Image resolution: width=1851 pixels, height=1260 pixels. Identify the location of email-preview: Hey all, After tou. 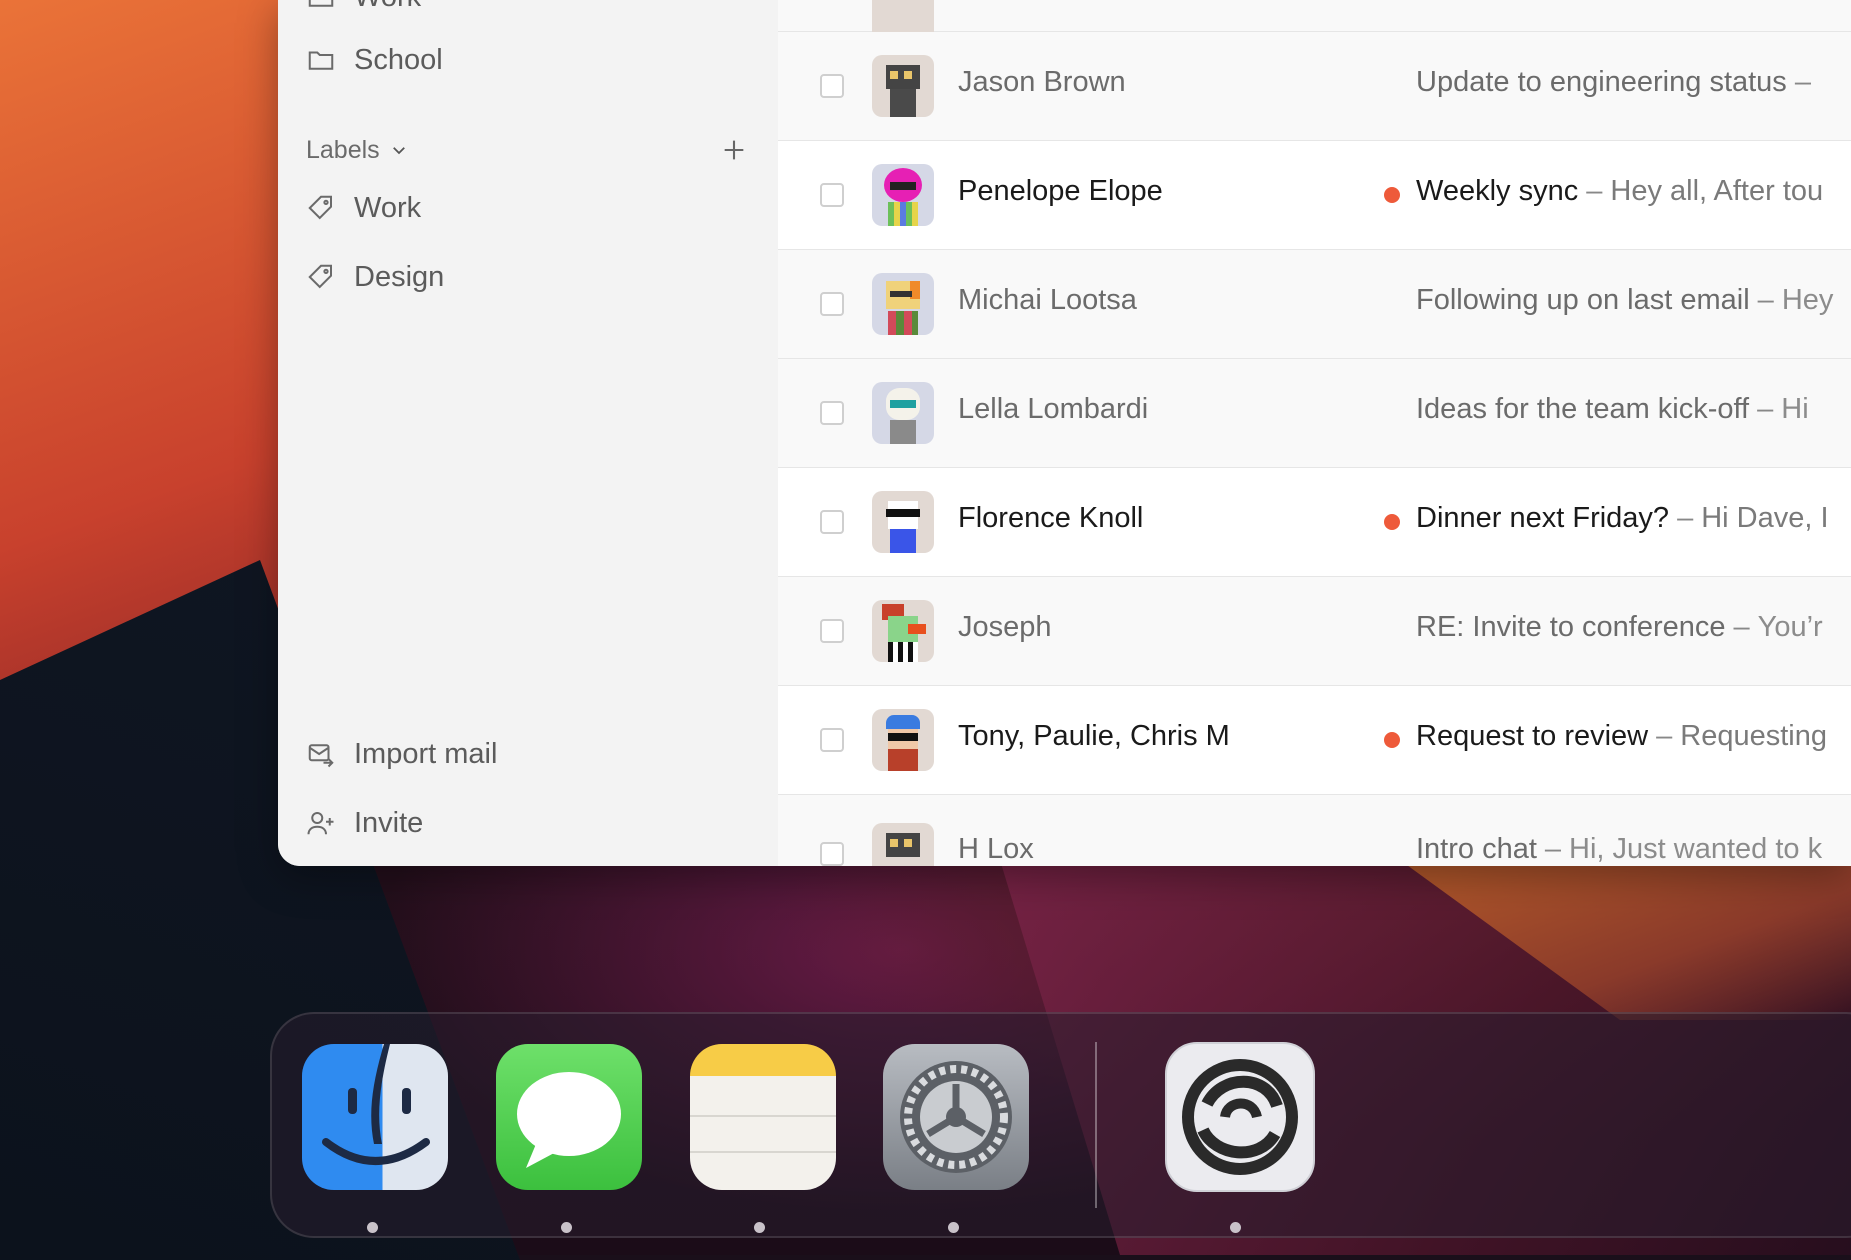
(1717, 191).